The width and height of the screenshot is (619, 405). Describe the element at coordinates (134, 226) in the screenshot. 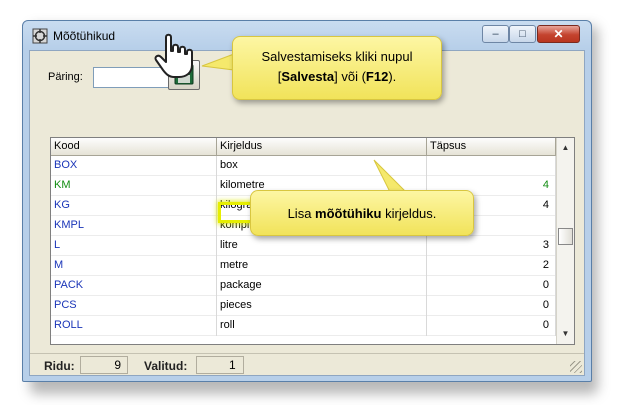

I see `cell-code: KMPL` at that location.